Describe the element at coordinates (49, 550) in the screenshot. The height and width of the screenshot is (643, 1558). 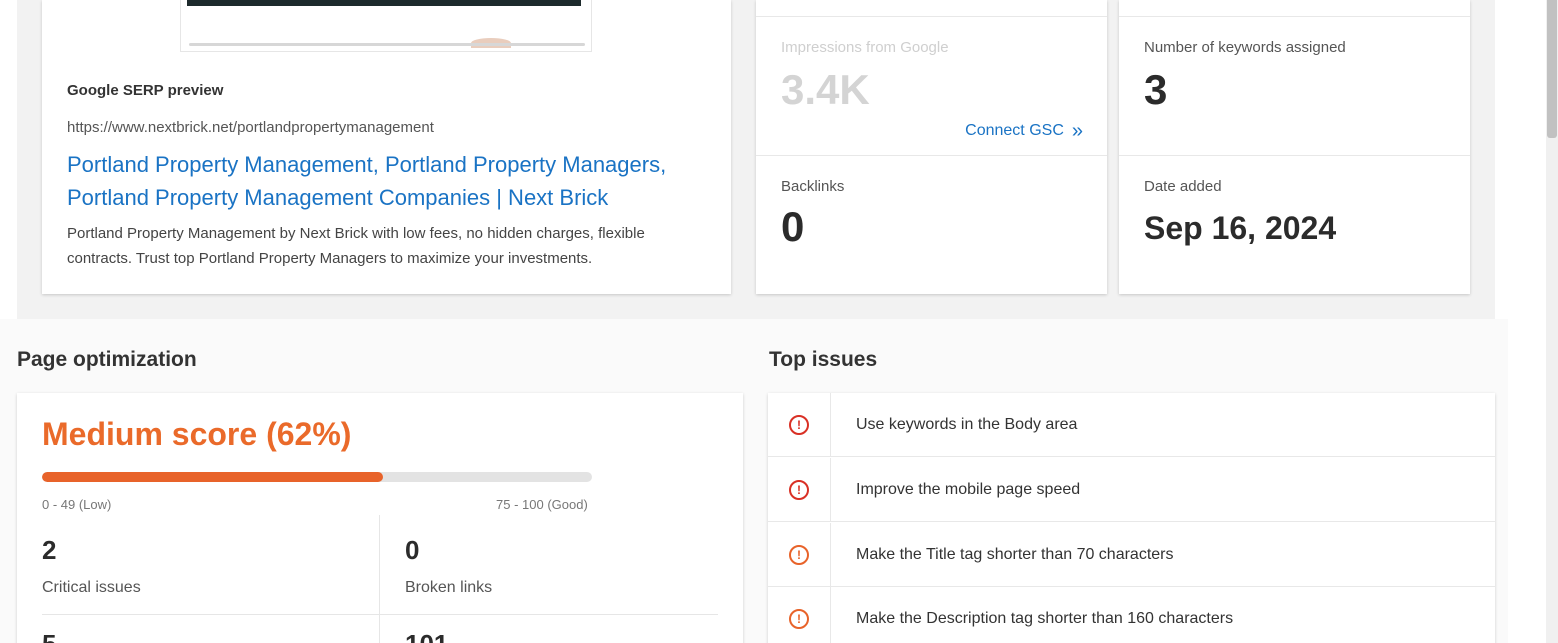
I see `critical-issues-value: 2` at that location.